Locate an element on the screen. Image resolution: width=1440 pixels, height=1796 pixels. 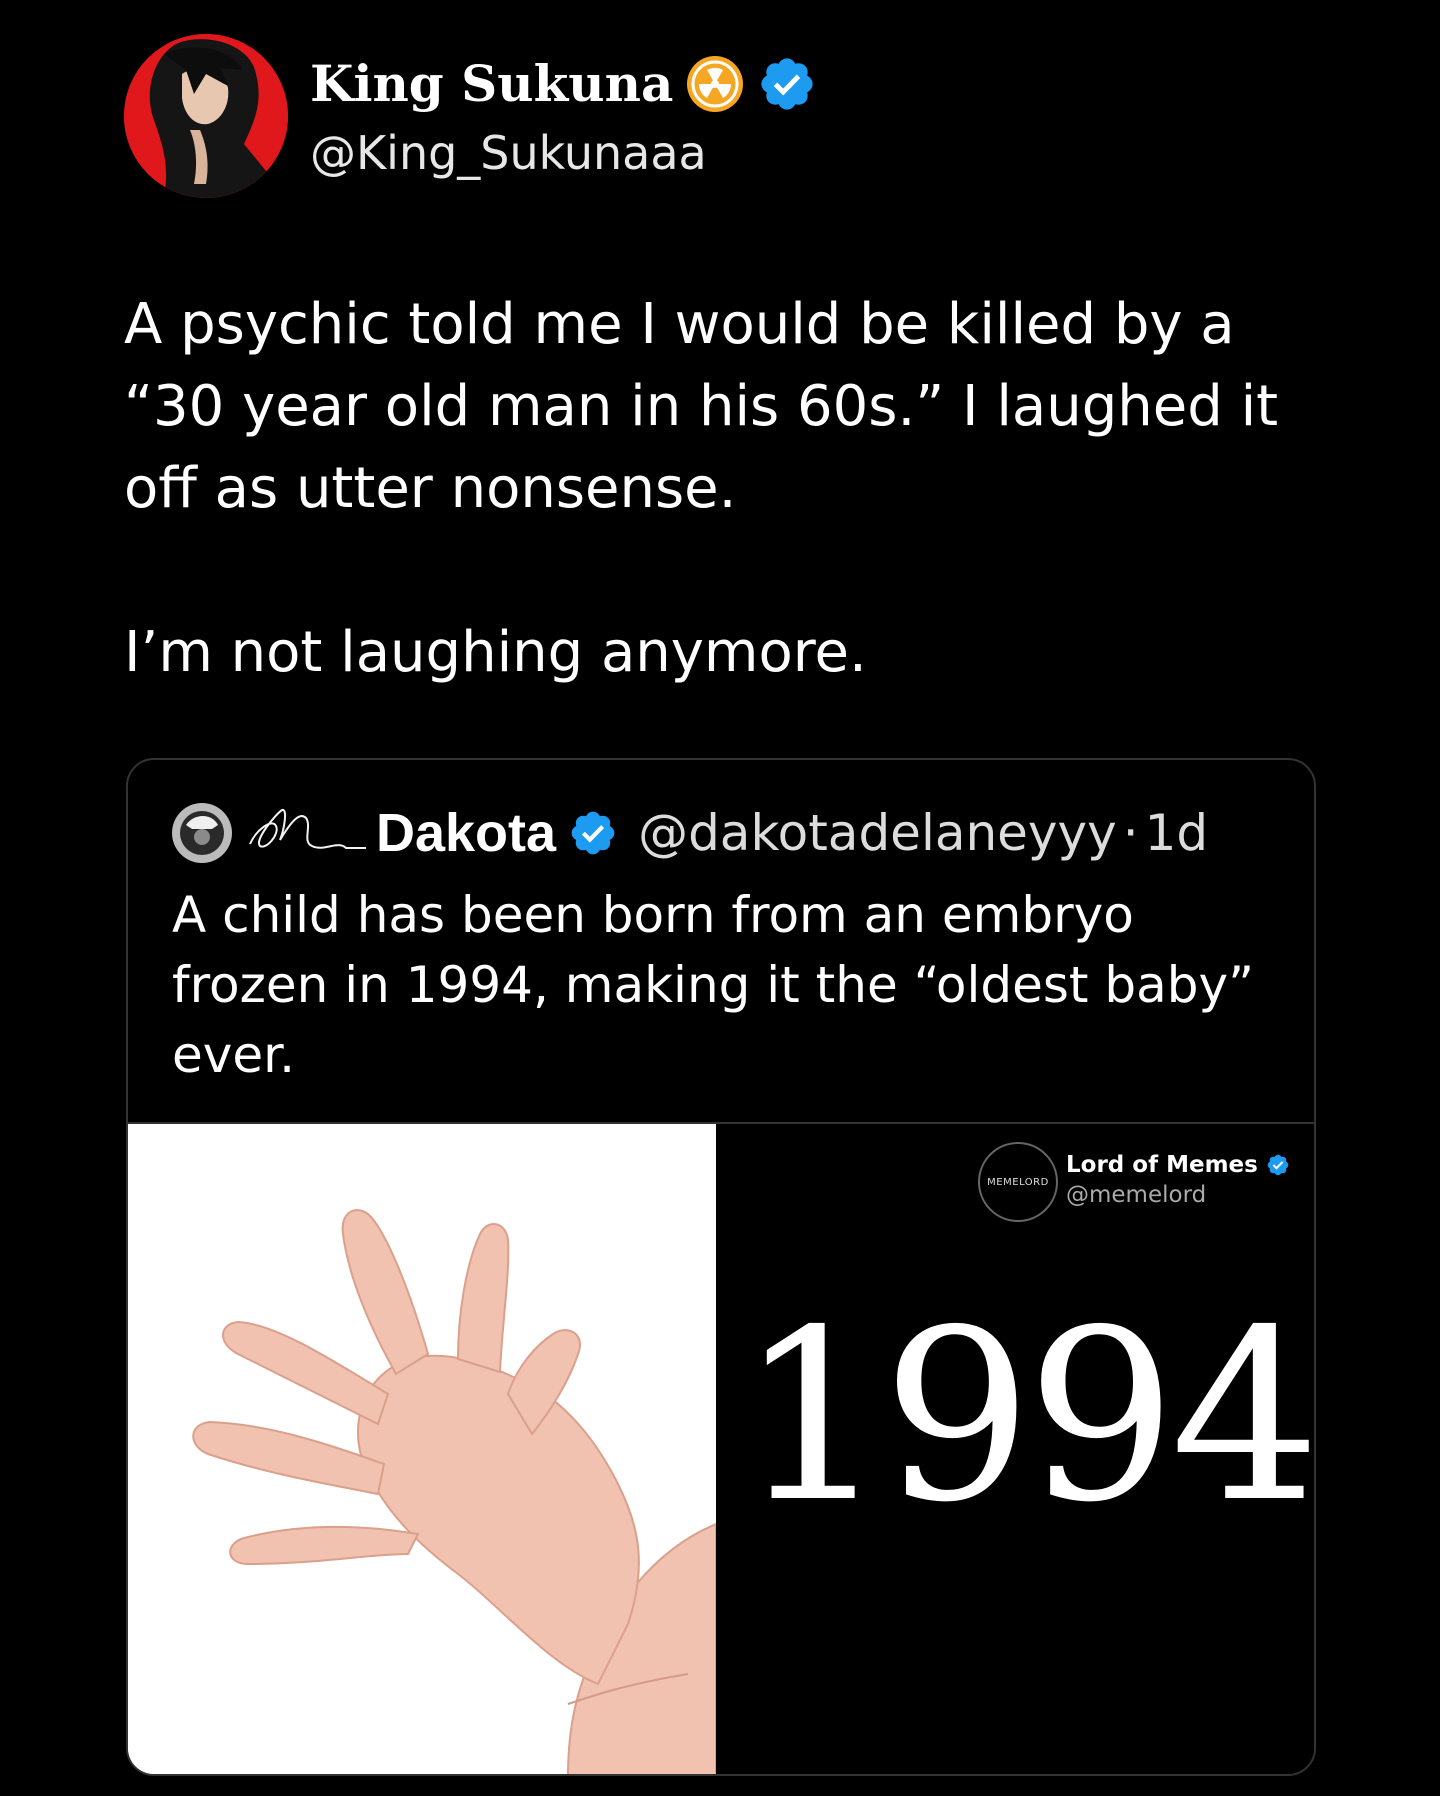
meme-account-name-row: Lord of Memes is located at coordinates (1178, 1165).